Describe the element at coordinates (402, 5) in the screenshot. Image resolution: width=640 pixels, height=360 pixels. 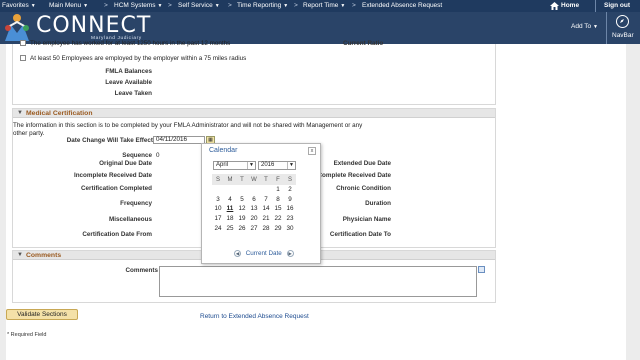
I see `breadcrumb-current-page: Extended Absence Request` at that location.